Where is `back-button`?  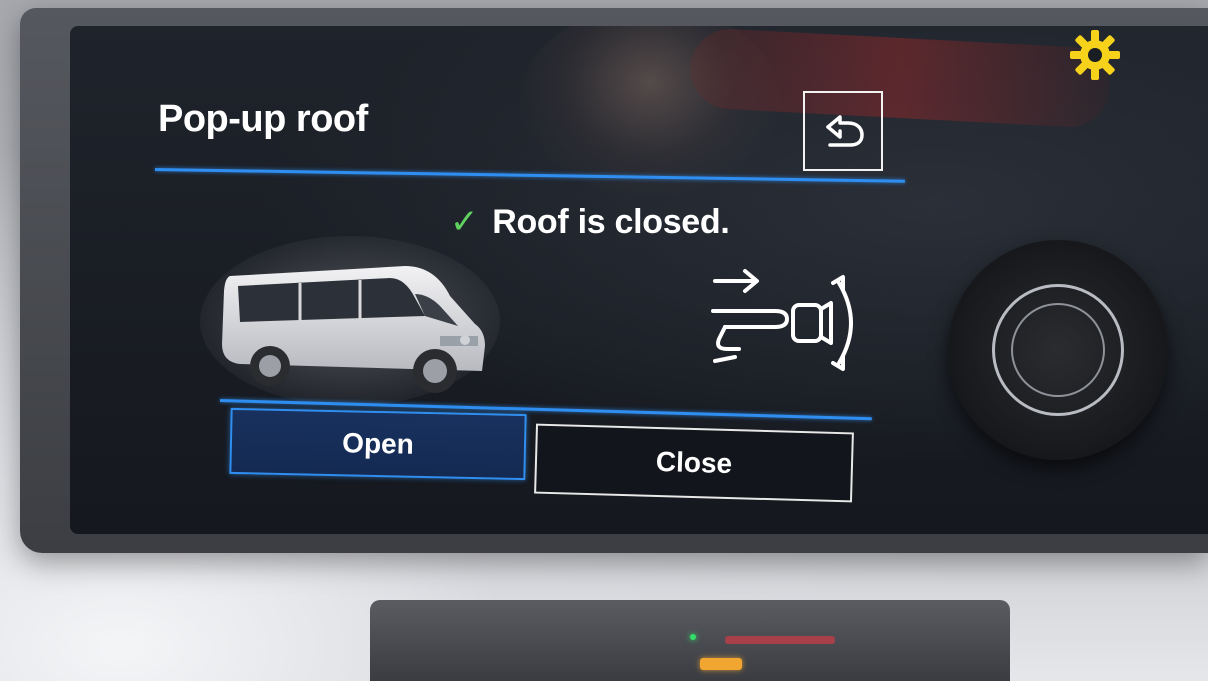
back-button is located at coordinates (843, 131).